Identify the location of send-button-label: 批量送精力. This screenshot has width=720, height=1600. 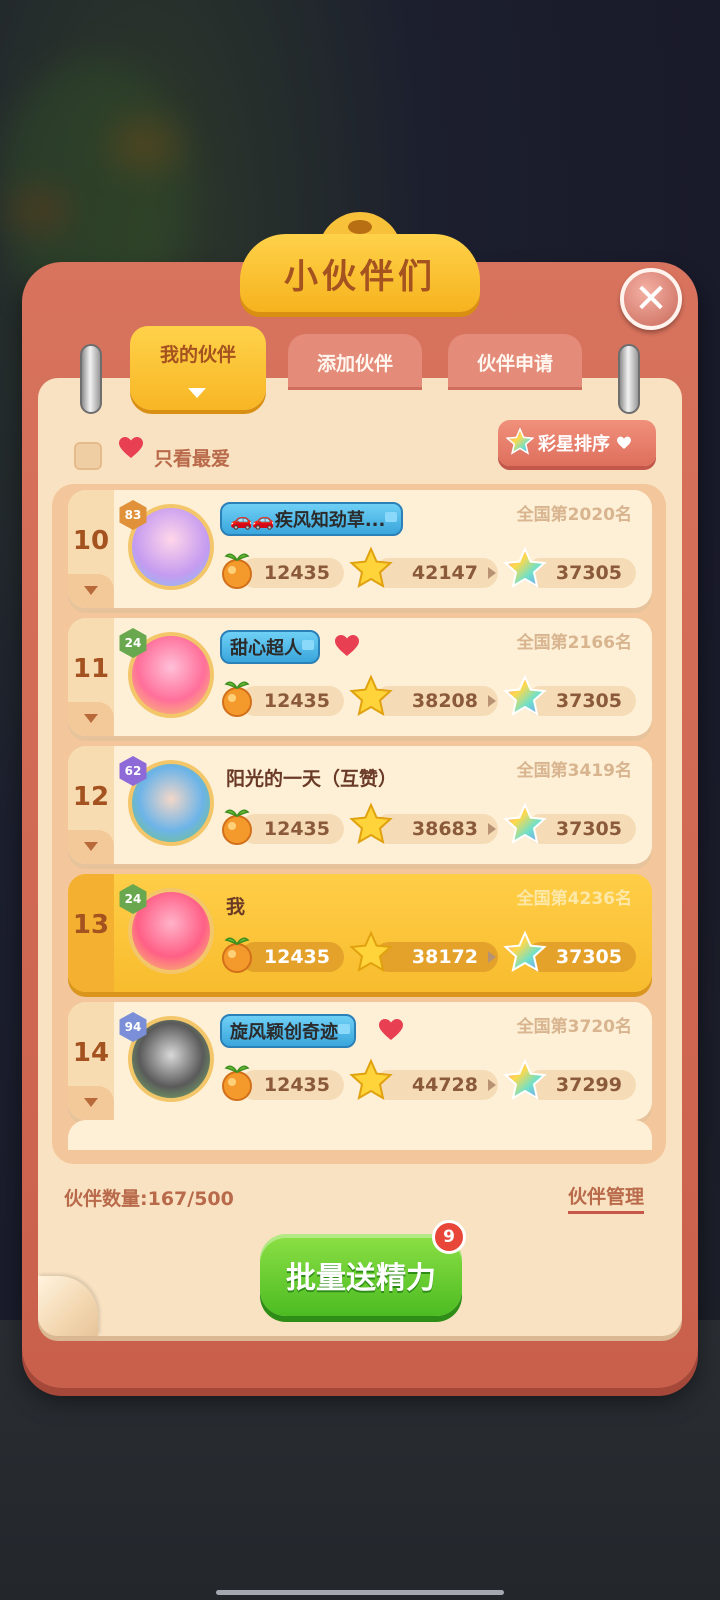
(361, 1278).